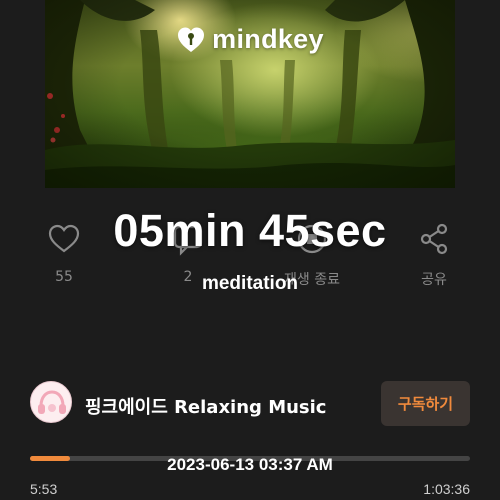 This screenshot has height=500, width=500. I want to click on channel-avatar, so click(51, 402).